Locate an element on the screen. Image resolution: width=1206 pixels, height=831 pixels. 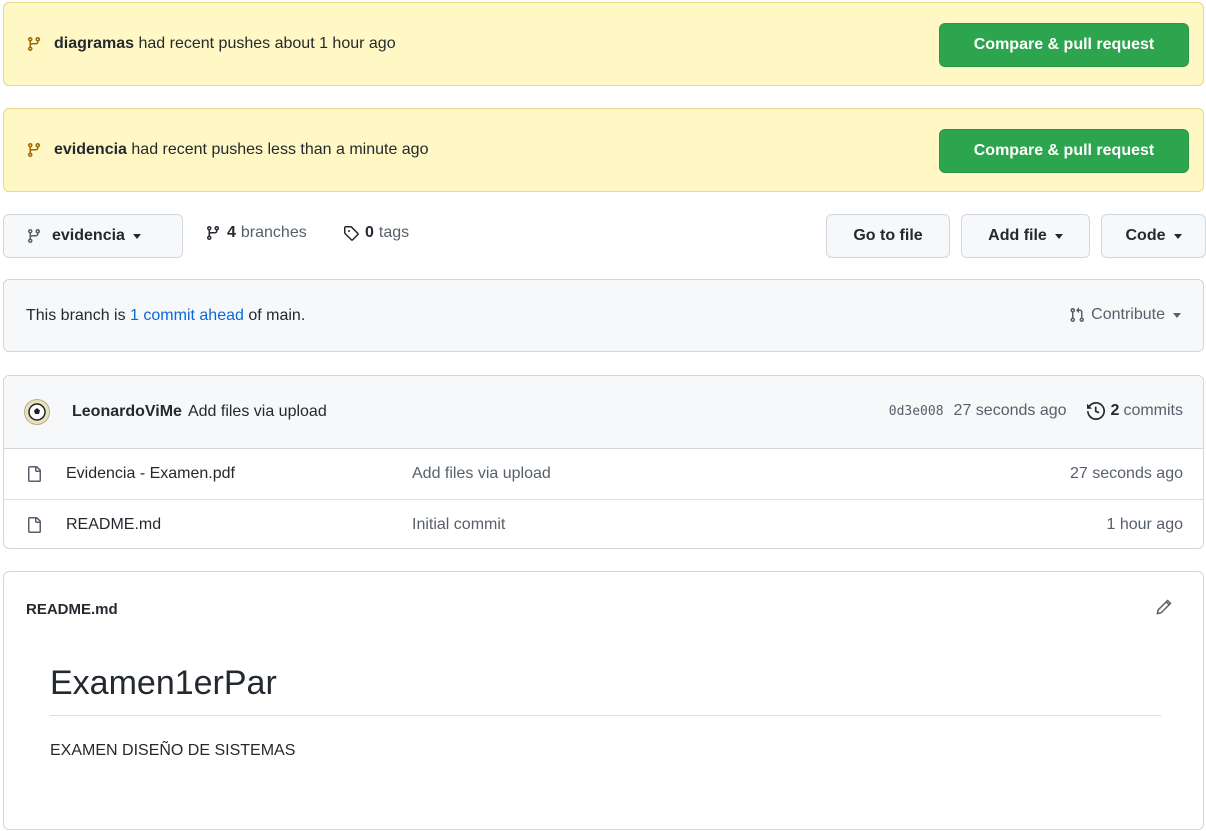
add-file-label: Add file is located at coordinates (1017, 235).